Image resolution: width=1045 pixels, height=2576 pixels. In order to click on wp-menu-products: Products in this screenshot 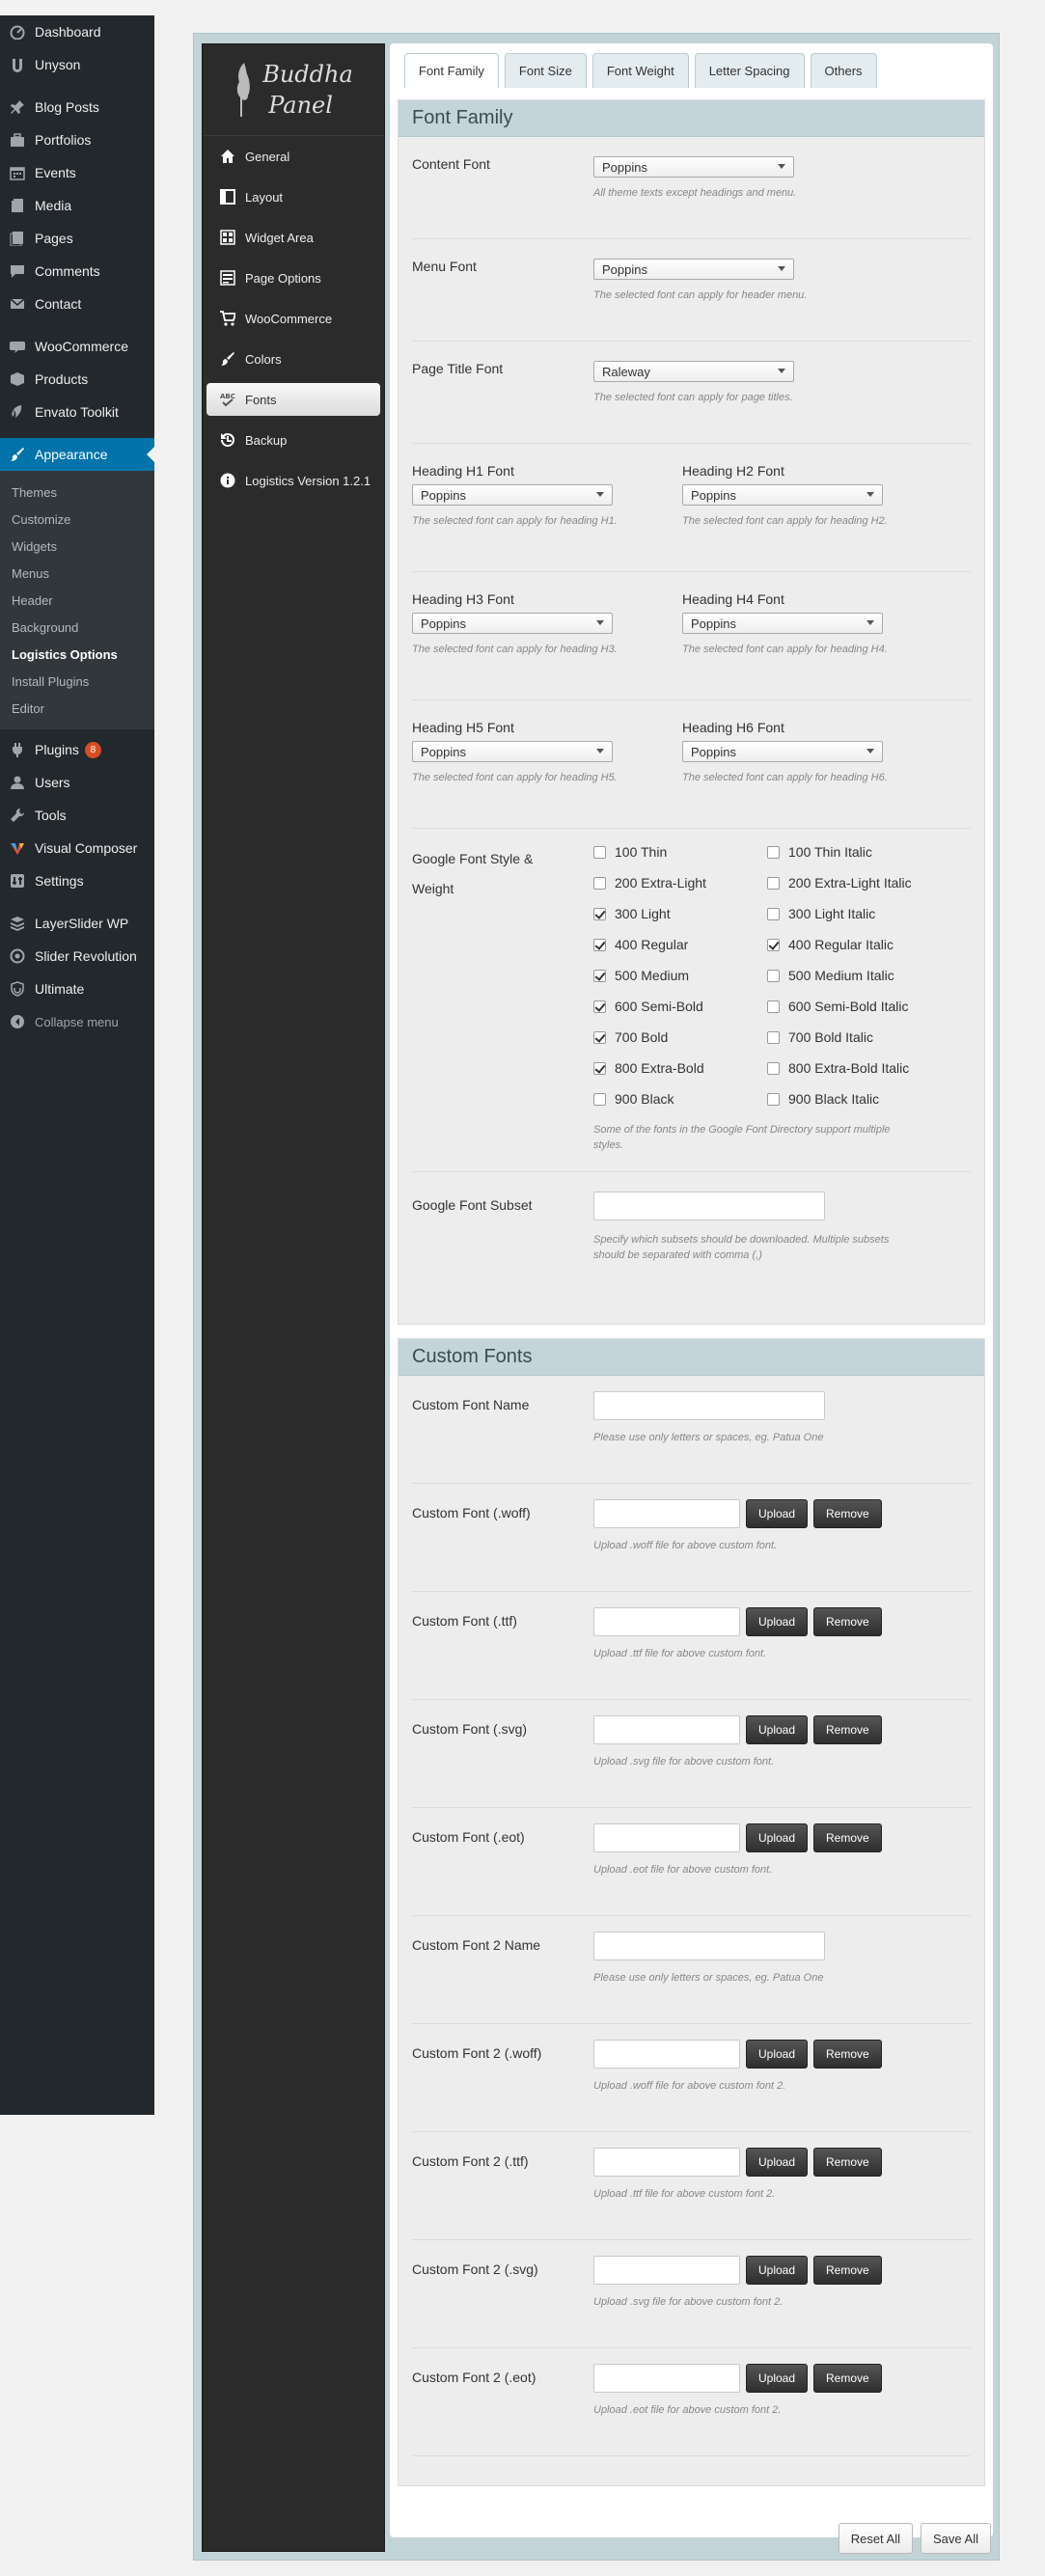, I will do `click(77, 380)`.